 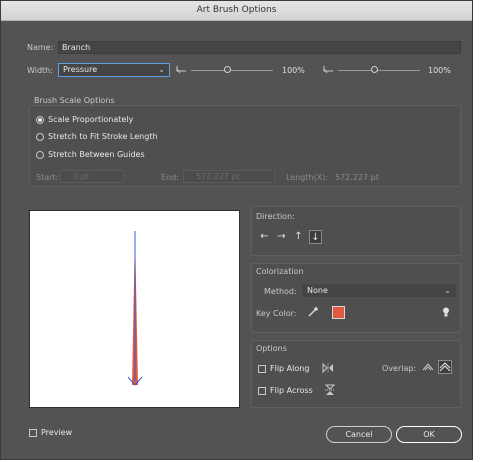 I want to click on preview-checkbox, so click(x=33, y=433).